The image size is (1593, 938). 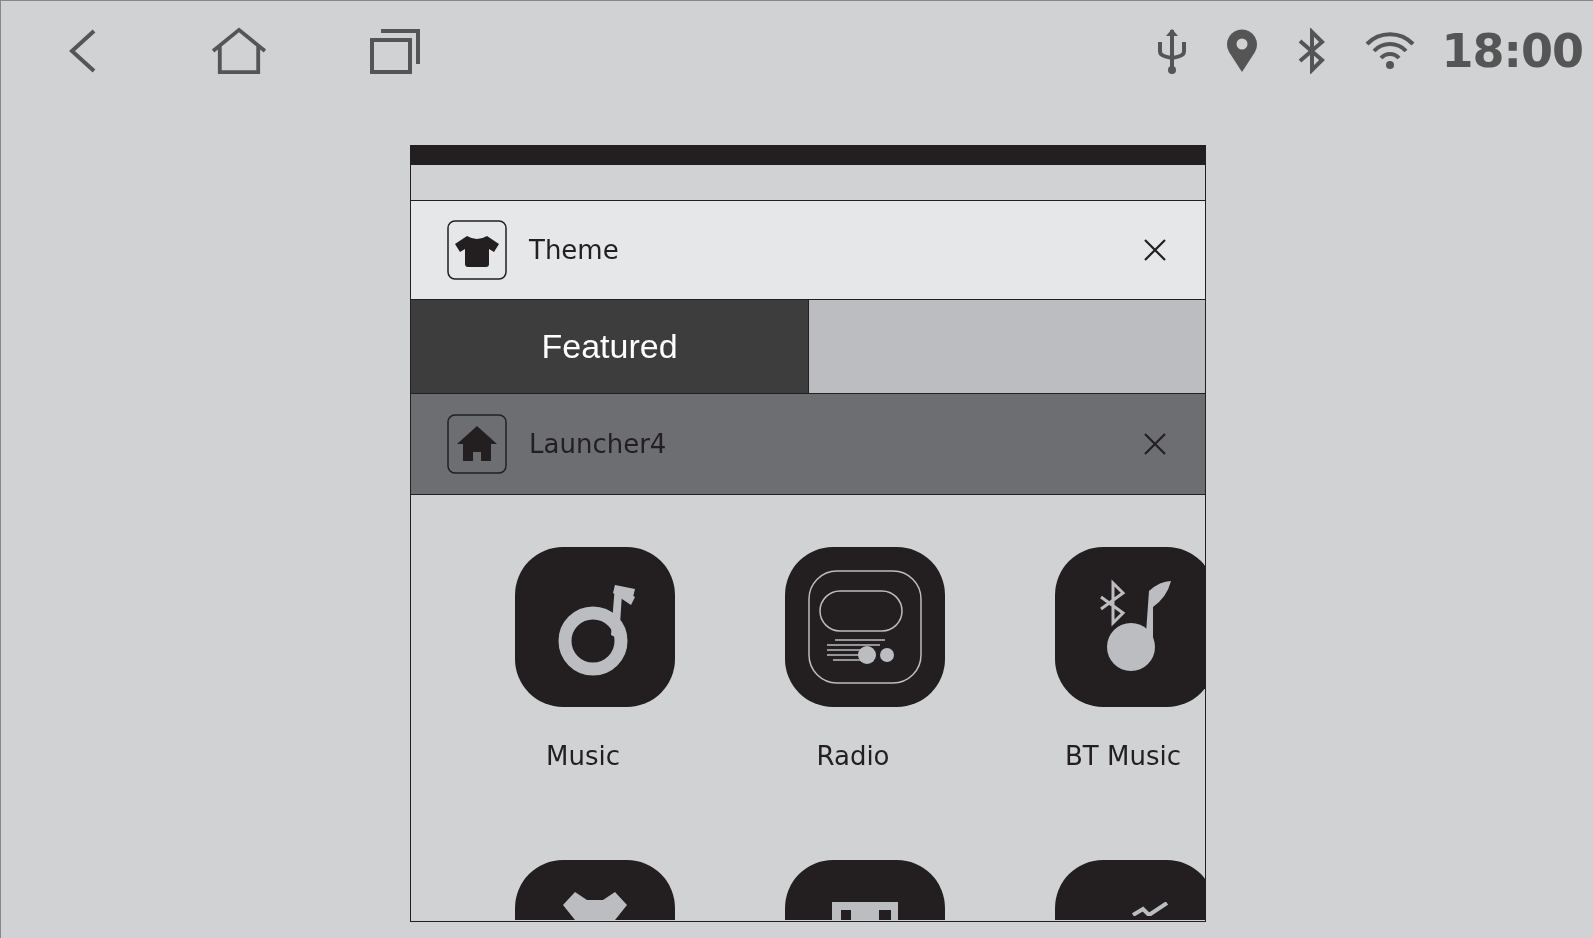 I want to click on recent-apps-icon, so click(x=395, y=51).